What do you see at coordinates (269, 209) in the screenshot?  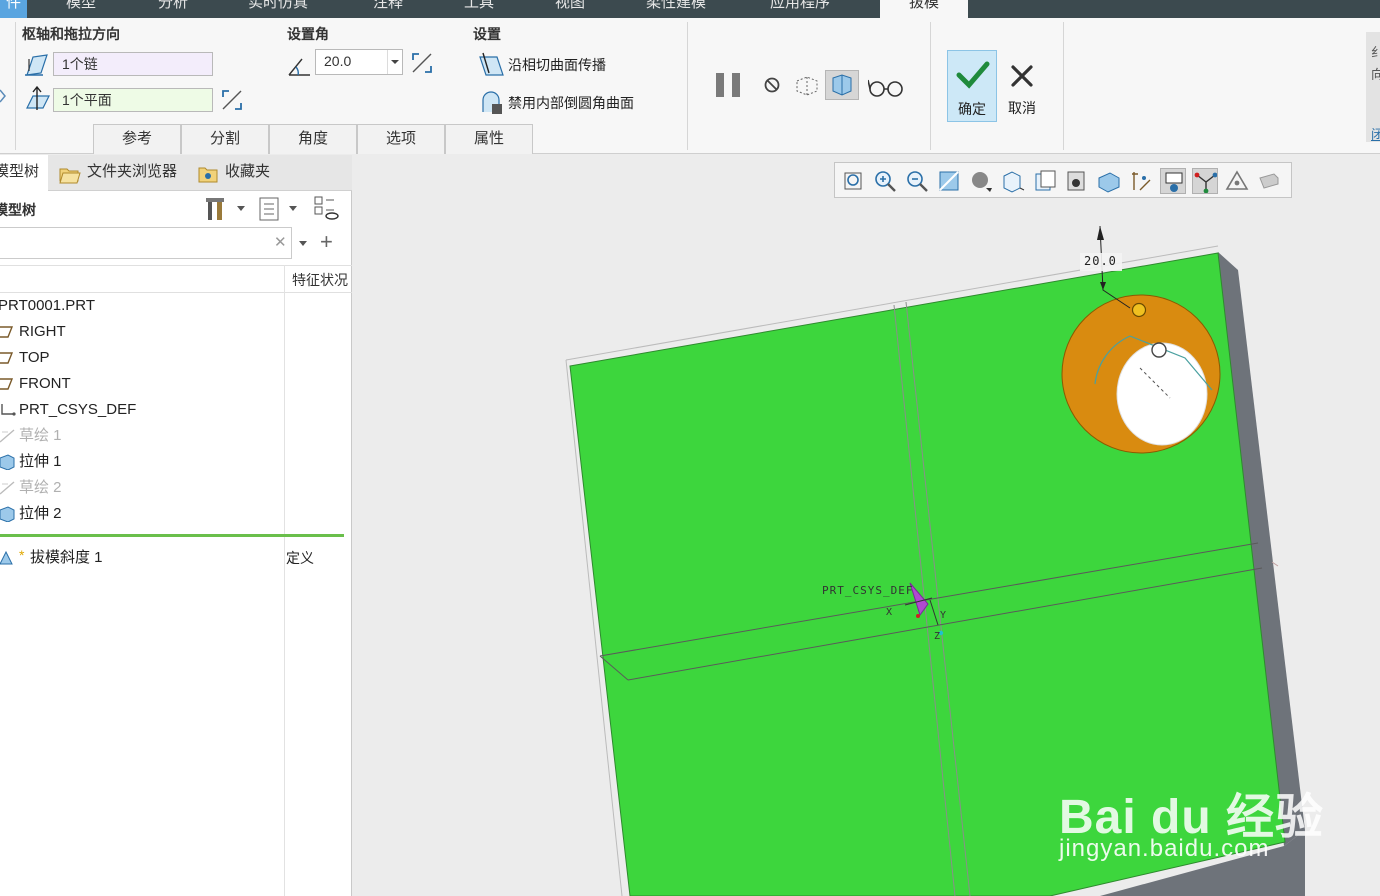 I see `show-list-icon` at bounding box center [269, 209].